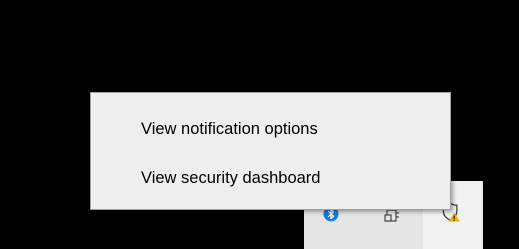 This screenshot has height=249, width=519. I want to click on view-notification-options-item: View notification options, so click(270, 129).